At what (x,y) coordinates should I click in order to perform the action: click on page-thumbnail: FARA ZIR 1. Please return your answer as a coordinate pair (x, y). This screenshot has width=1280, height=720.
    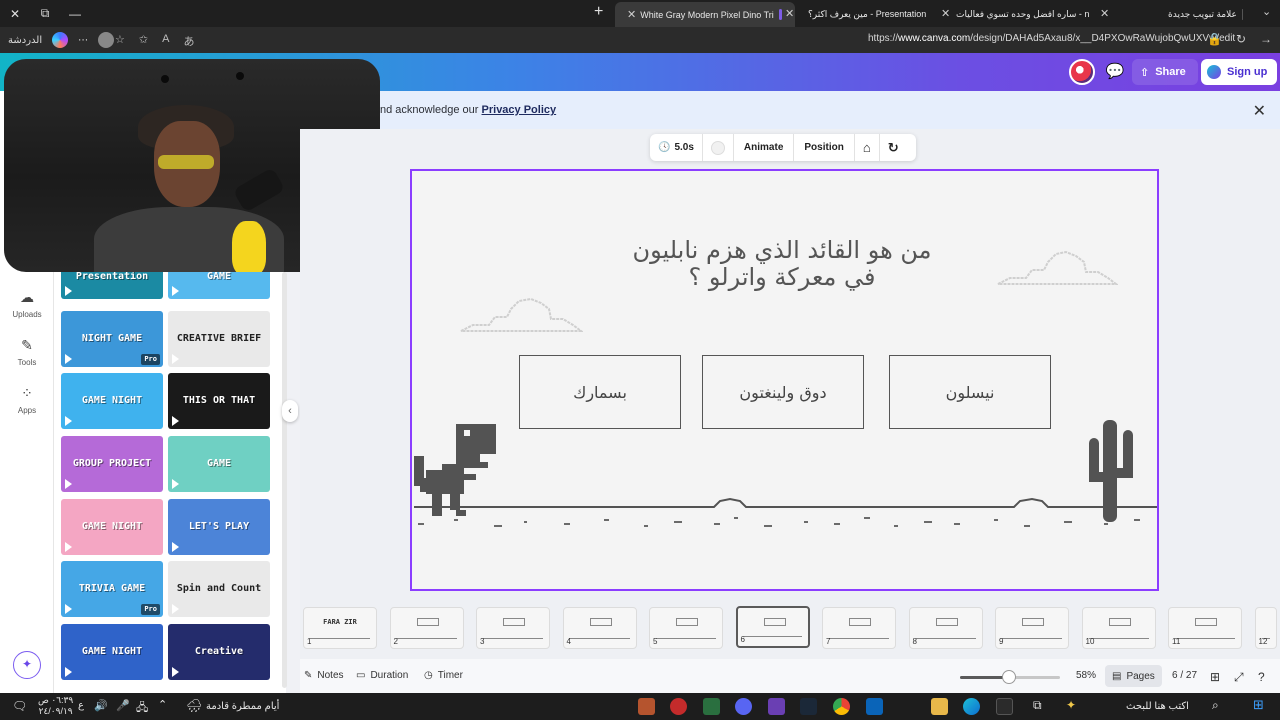
    Looking at the image, I should click on (340, 628).